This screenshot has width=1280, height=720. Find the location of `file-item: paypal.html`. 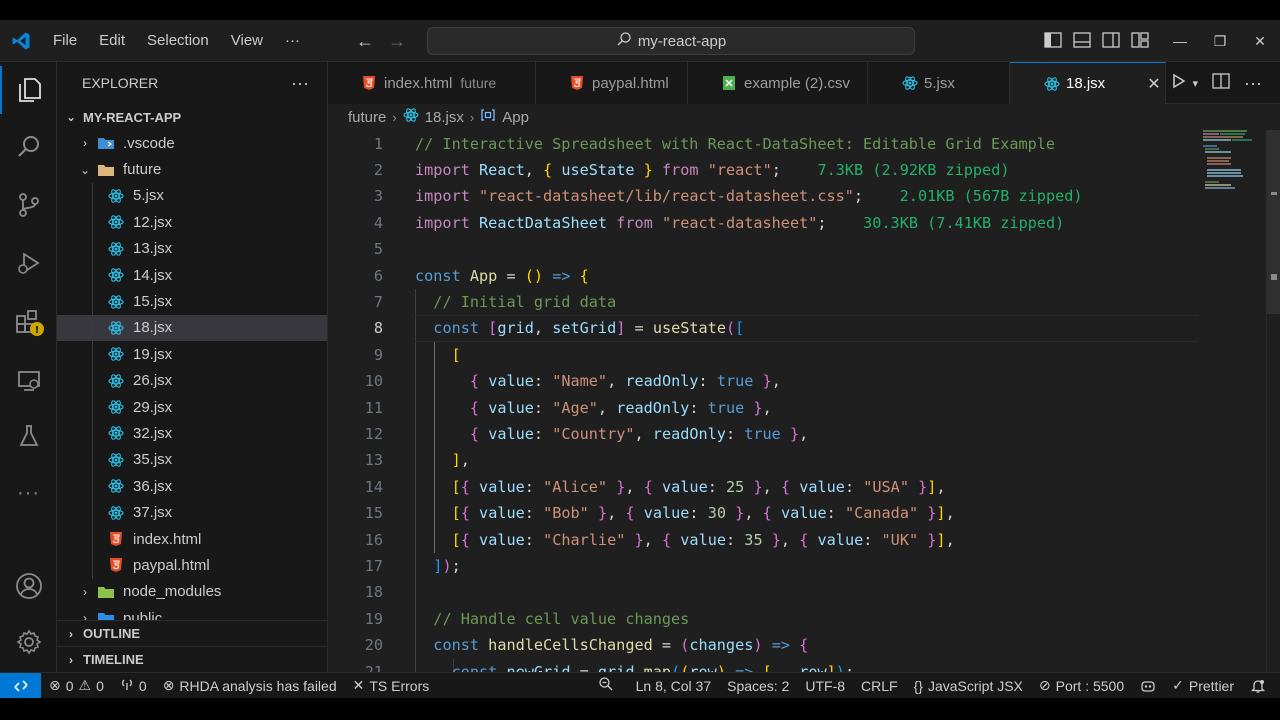

file-item: paypal.html is located at coordinates (192, 565).